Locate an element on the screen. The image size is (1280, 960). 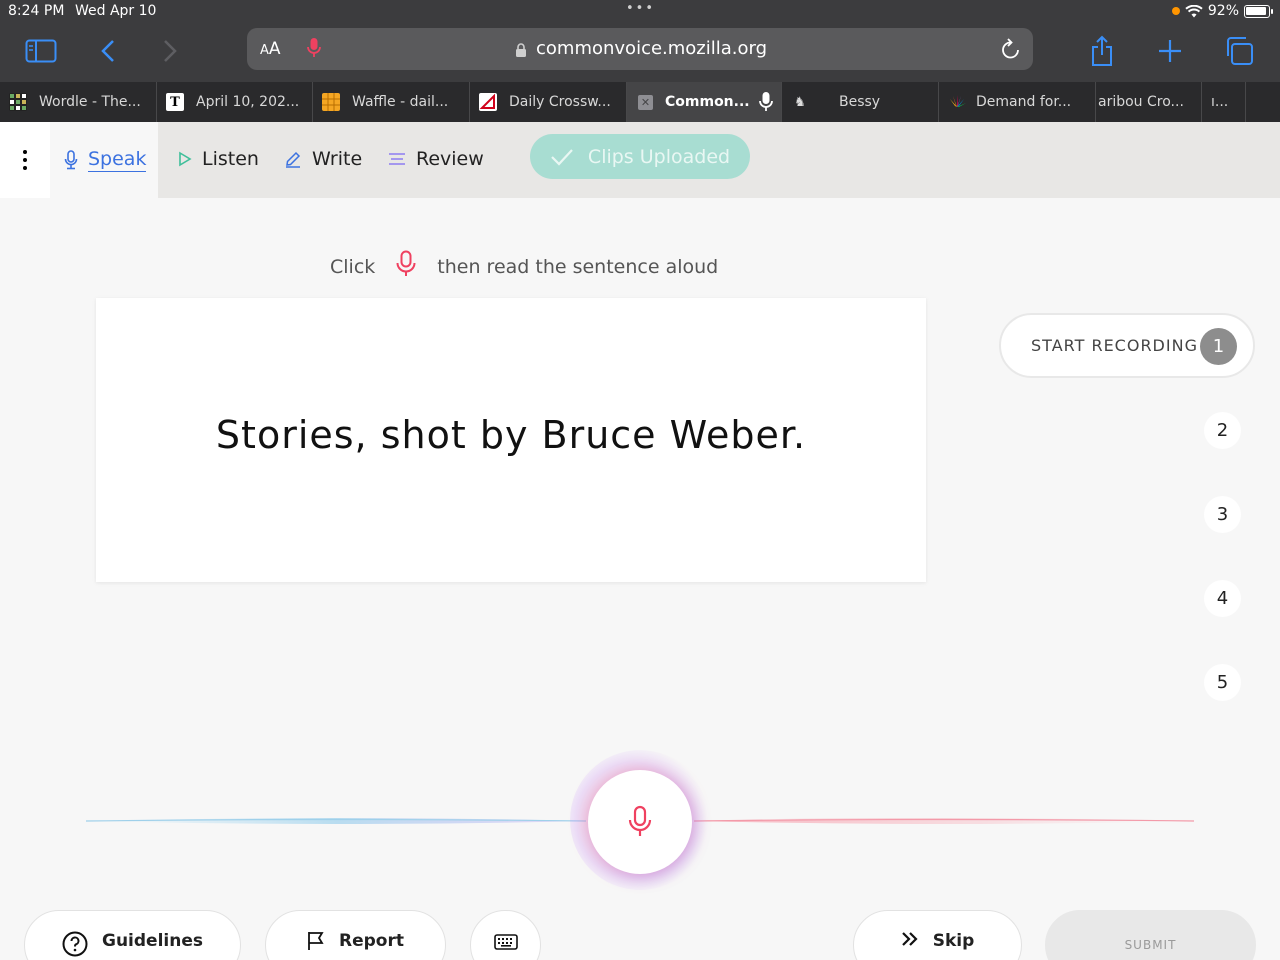
status-date: Wed Apr 10 is located at coordinates (116, 11).